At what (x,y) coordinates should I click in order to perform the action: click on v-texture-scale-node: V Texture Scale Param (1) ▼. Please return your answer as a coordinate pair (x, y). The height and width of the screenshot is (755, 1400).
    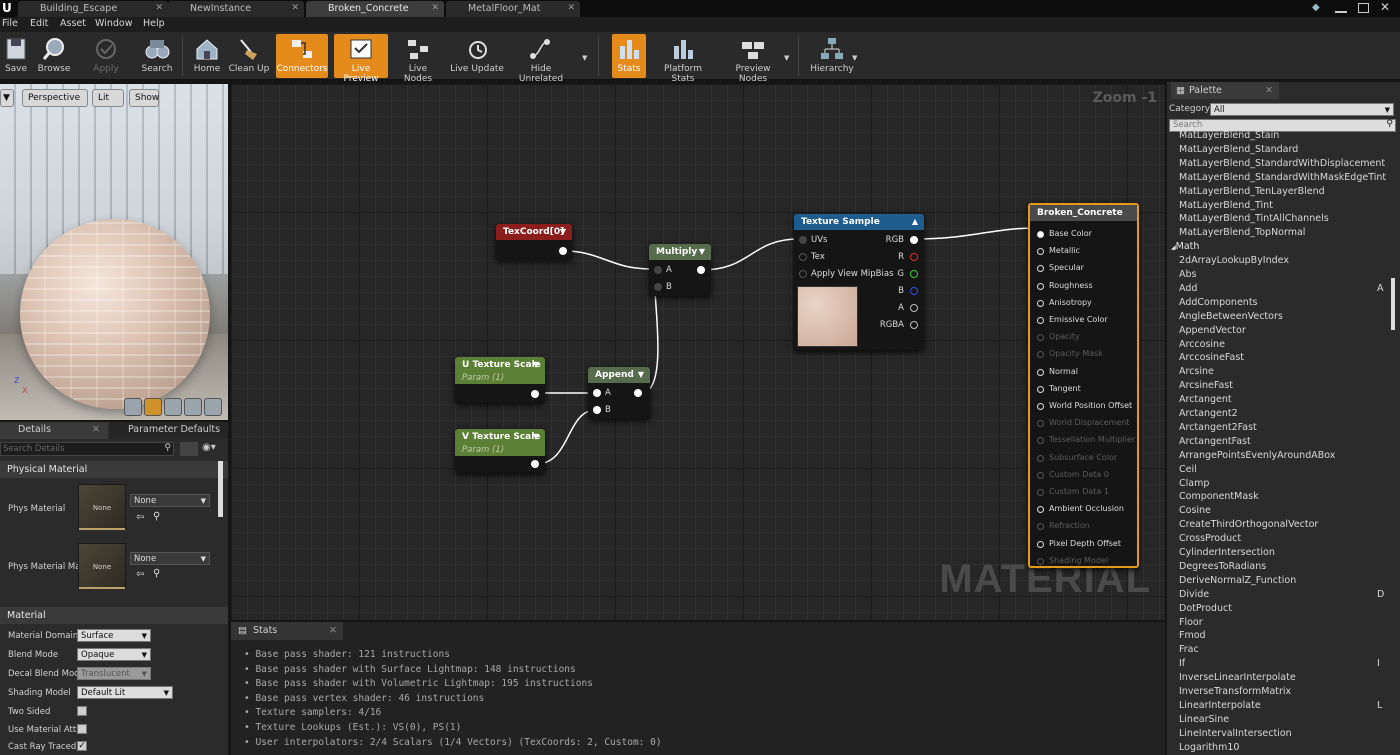
    Looking at the image, I should click on (500, 451).